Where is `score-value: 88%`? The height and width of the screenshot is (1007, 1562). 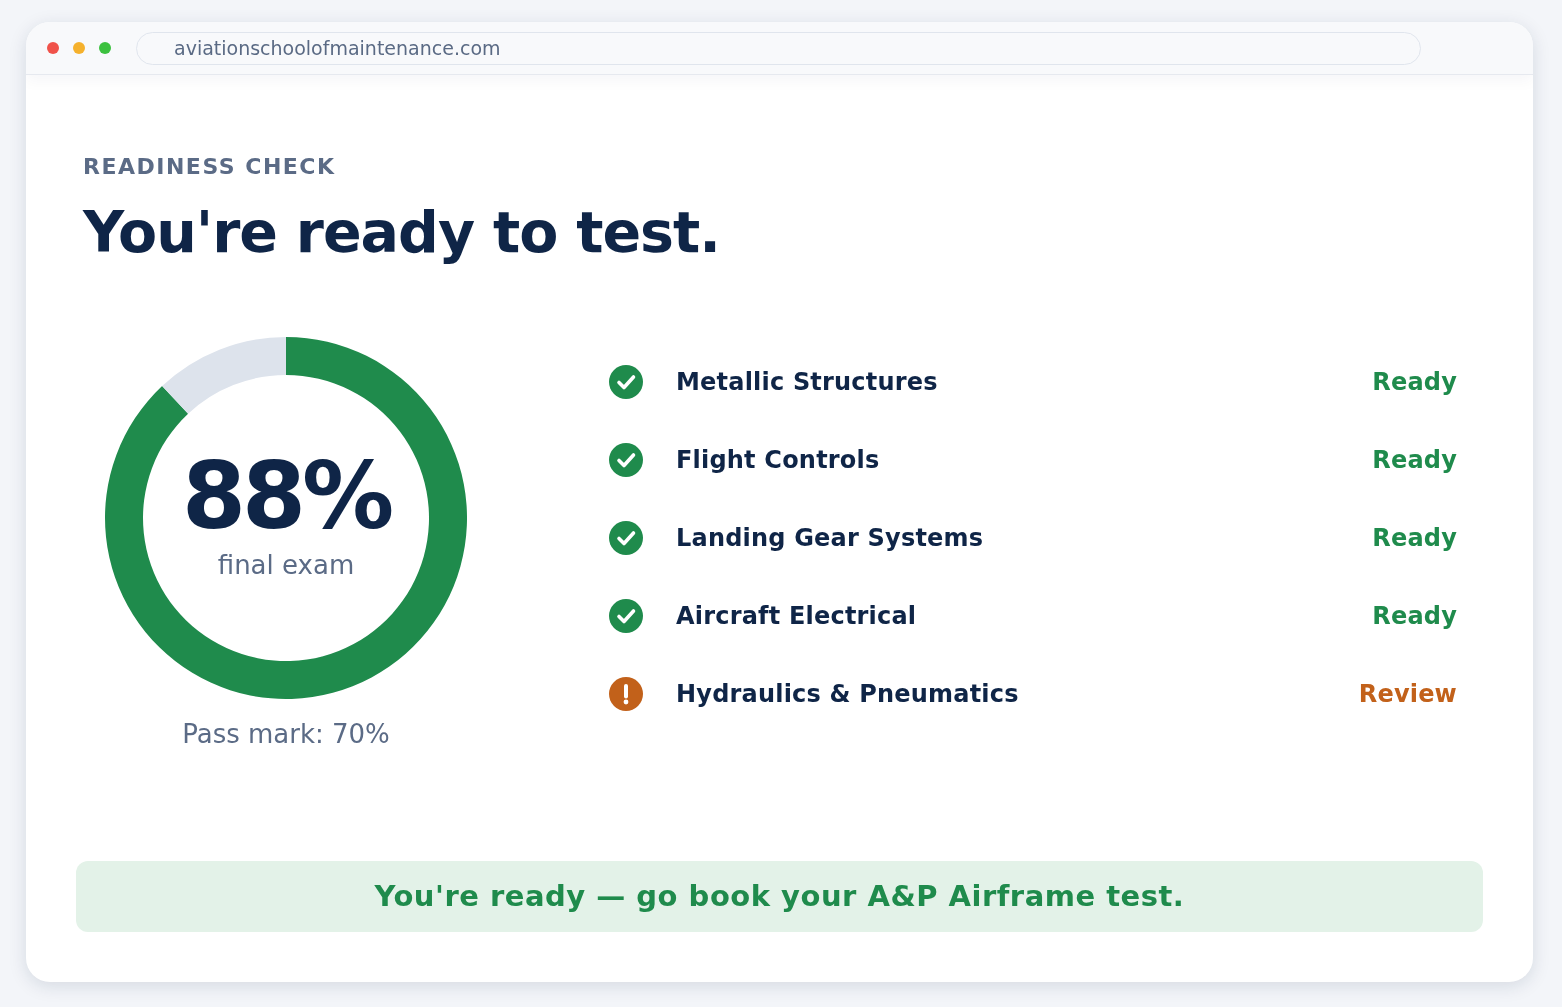
score-value: 88% is located at coordinates (286, 497).